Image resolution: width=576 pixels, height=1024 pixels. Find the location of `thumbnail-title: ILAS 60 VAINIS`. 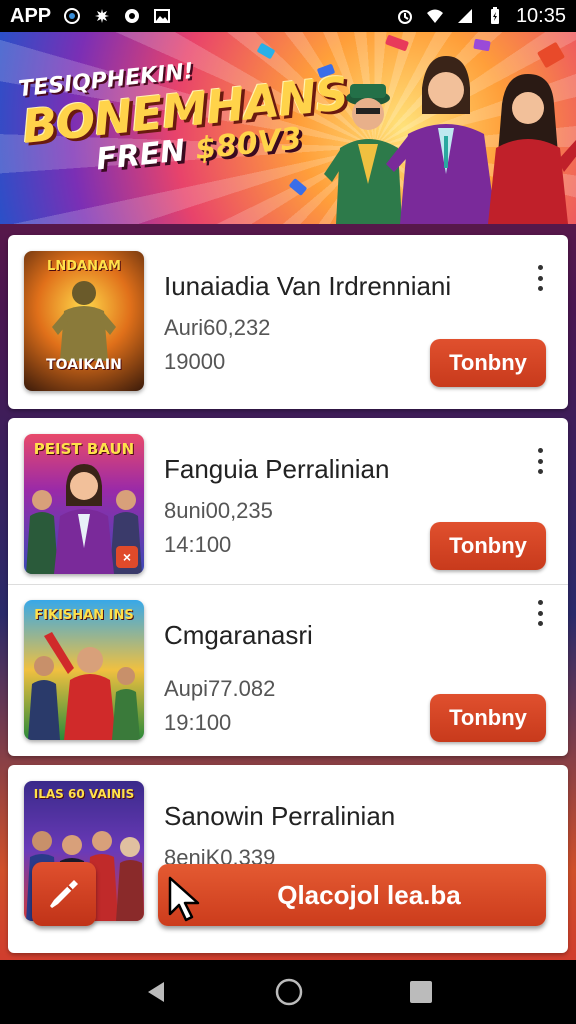

thumbnail-title: ILAS 60 VAINIS is located at coordinates (84, 794).